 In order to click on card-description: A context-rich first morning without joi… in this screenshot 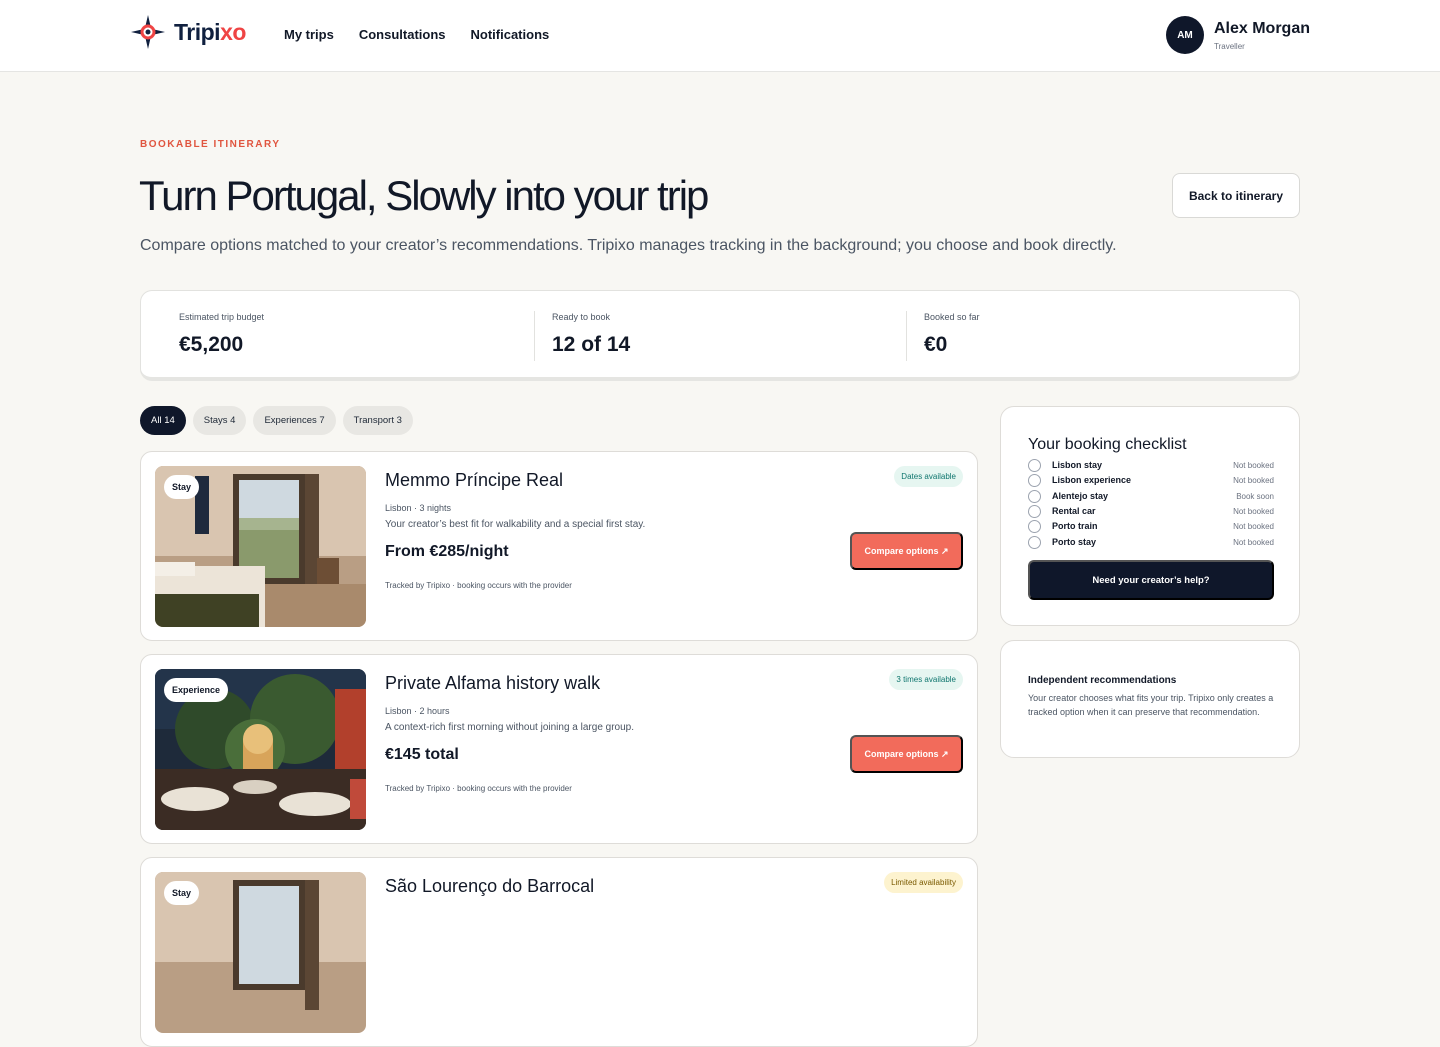, I will do `click(510, 727)`.